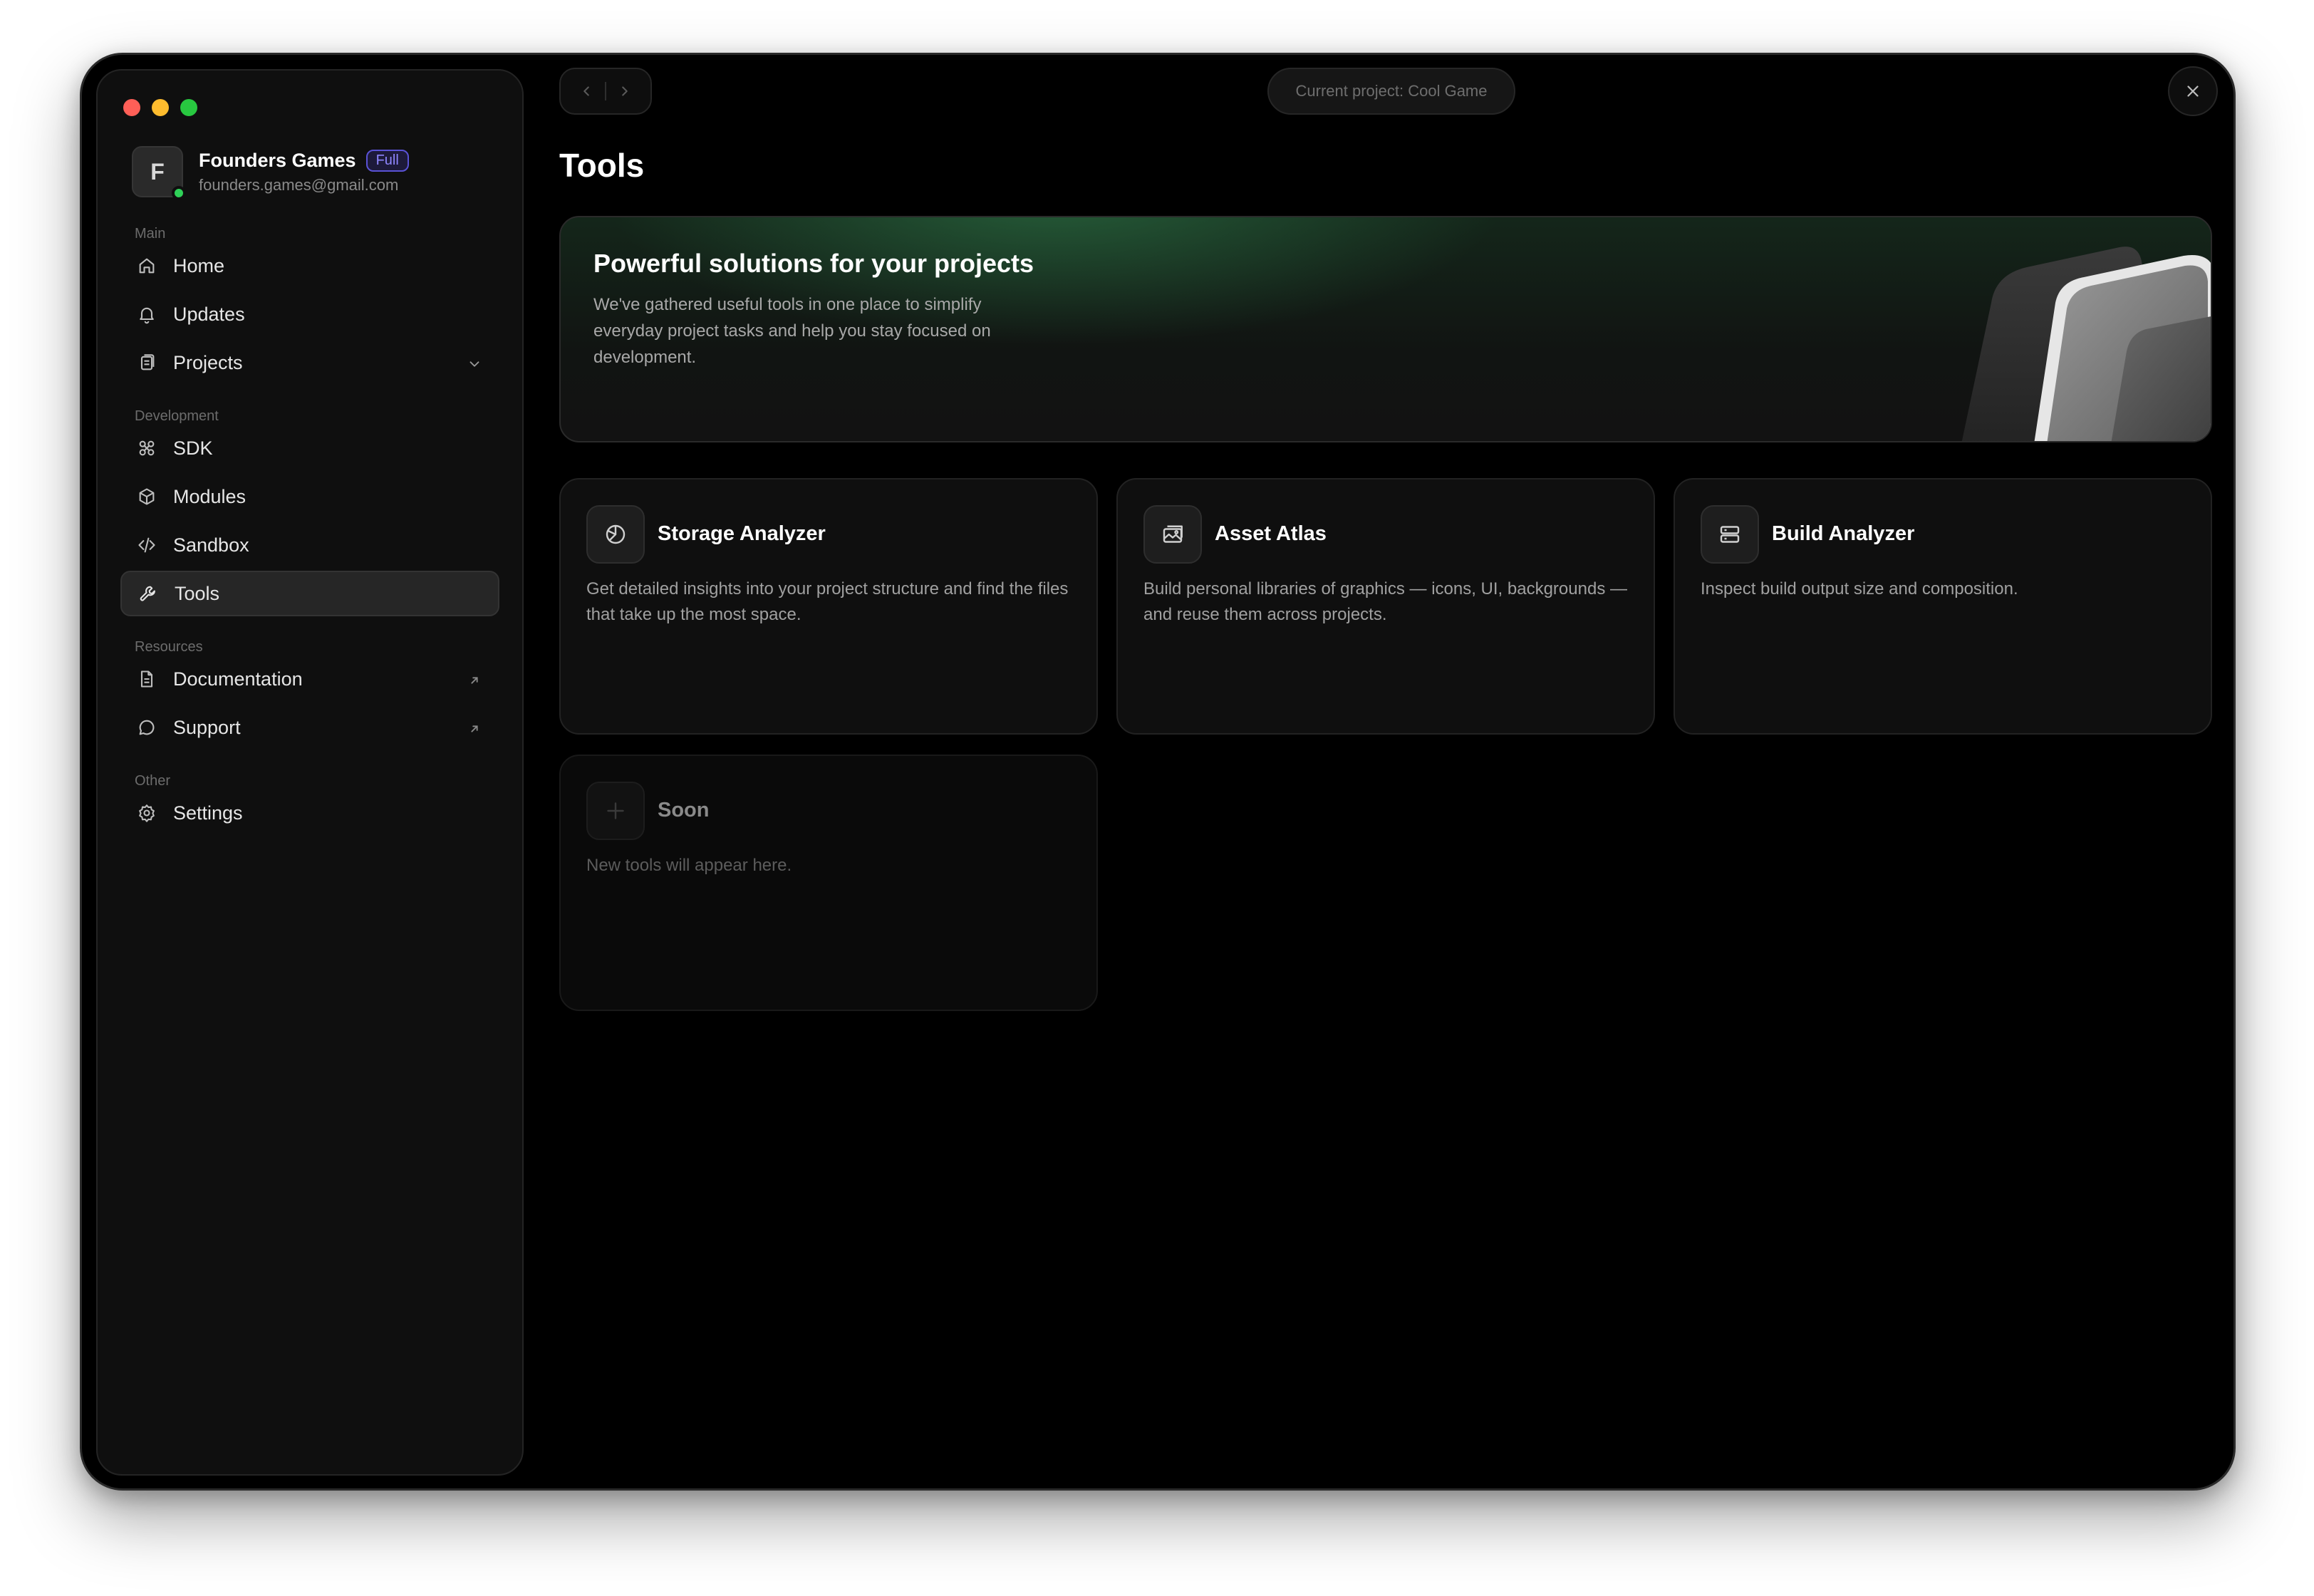 This screenshot has width=2314, height=1596. I want to click on sidebar-item-label: Support, so click(207, 727).